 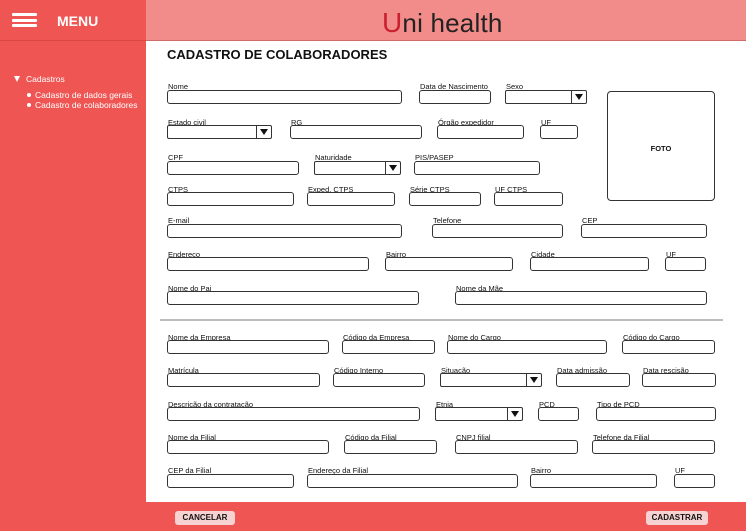 I want to click on menu-bar: MENU, so click(x=73, y=20).